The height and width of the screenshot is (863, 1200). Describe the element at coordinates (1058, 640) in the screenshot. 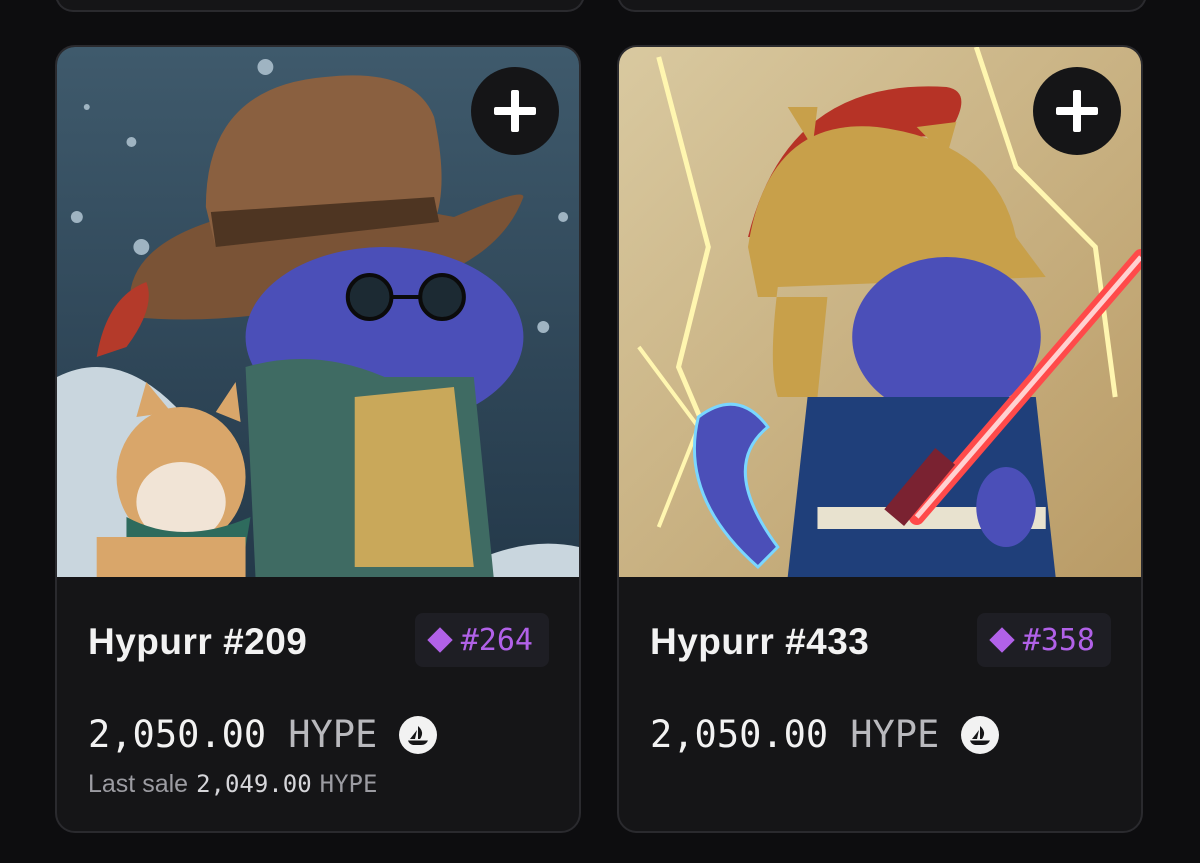

I see `rarity-rank: #358` at that location.